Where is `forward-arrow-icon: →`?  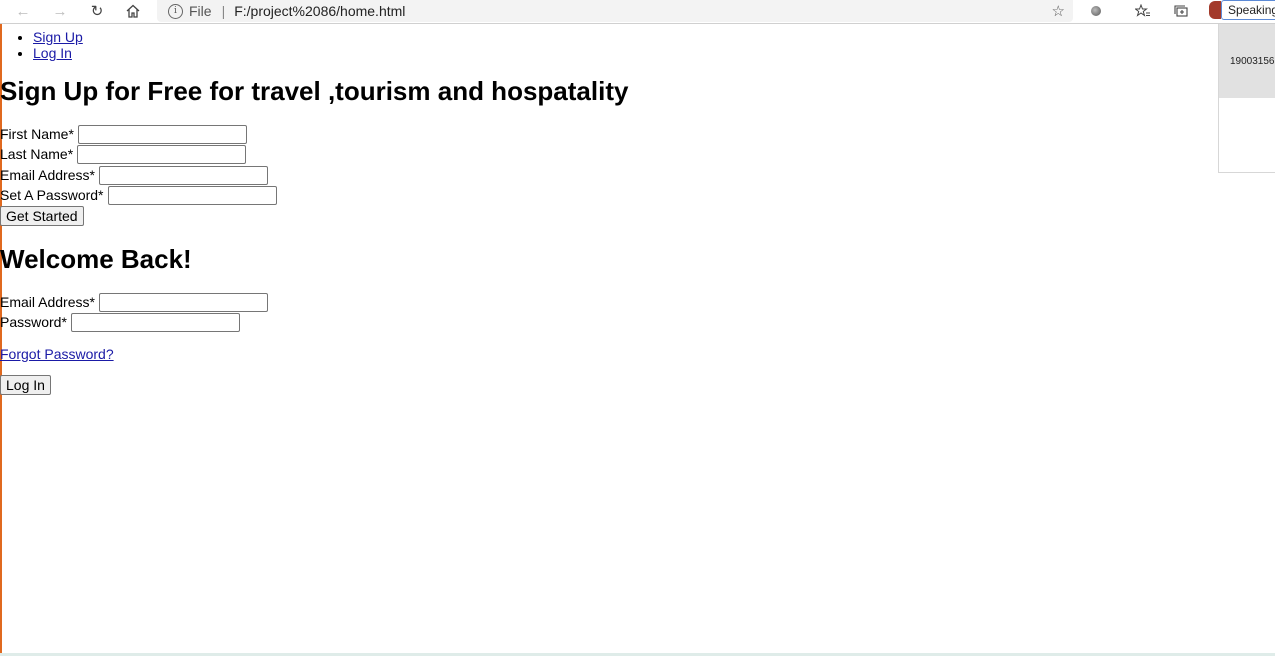 forward-arrow-icon: → is located at coordinates (60, 11).